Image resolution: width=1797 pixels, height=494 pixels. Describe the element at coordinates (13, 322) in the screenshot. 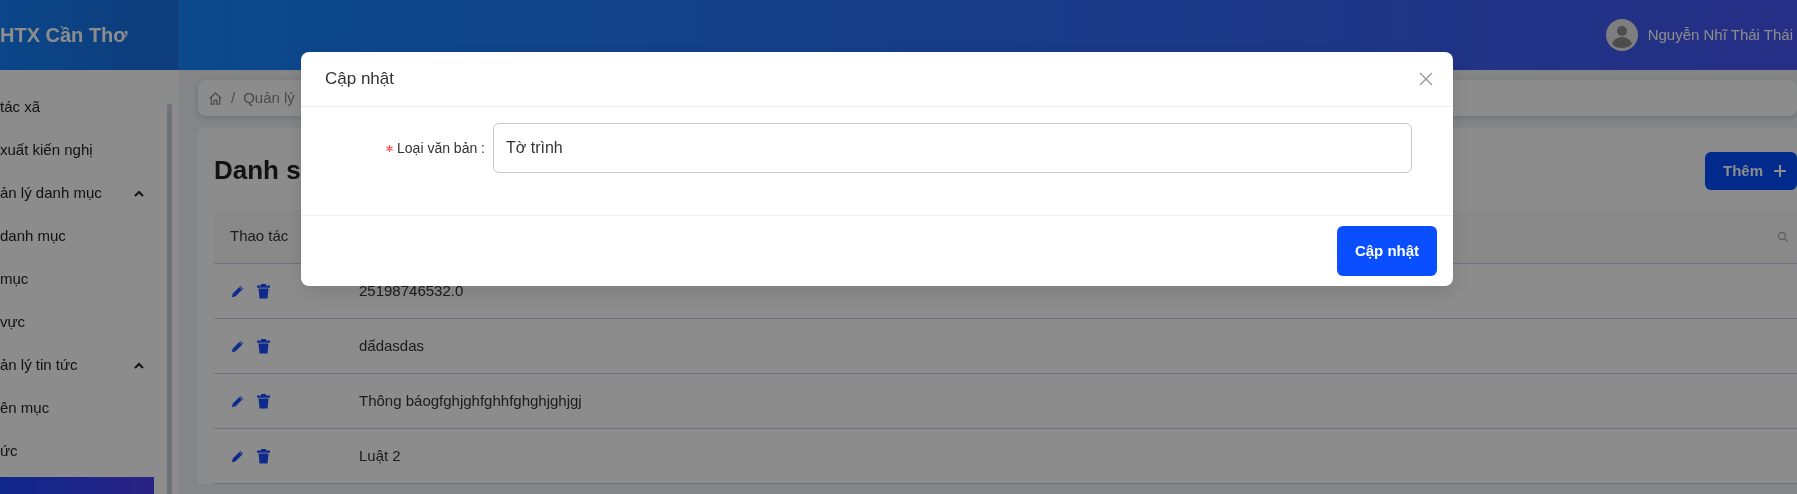

I see `sidebar-item-label: vực` at that location.